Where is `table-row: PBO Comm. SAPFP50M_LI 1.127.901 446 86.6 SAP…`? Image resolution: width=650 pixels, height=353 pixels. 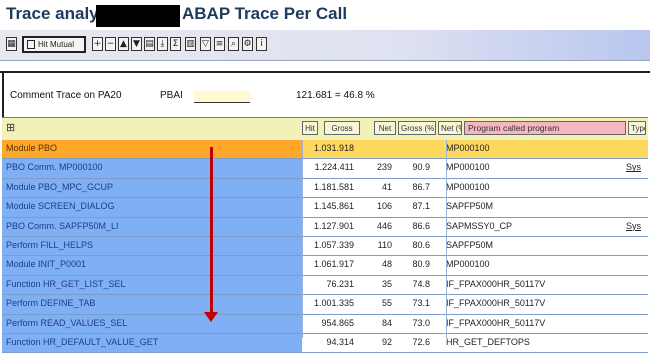 table-row: PBO Comm. SAPFP50M_LI 1.127.901 446 86.6 SAP… is located at coordinates (325, 227).